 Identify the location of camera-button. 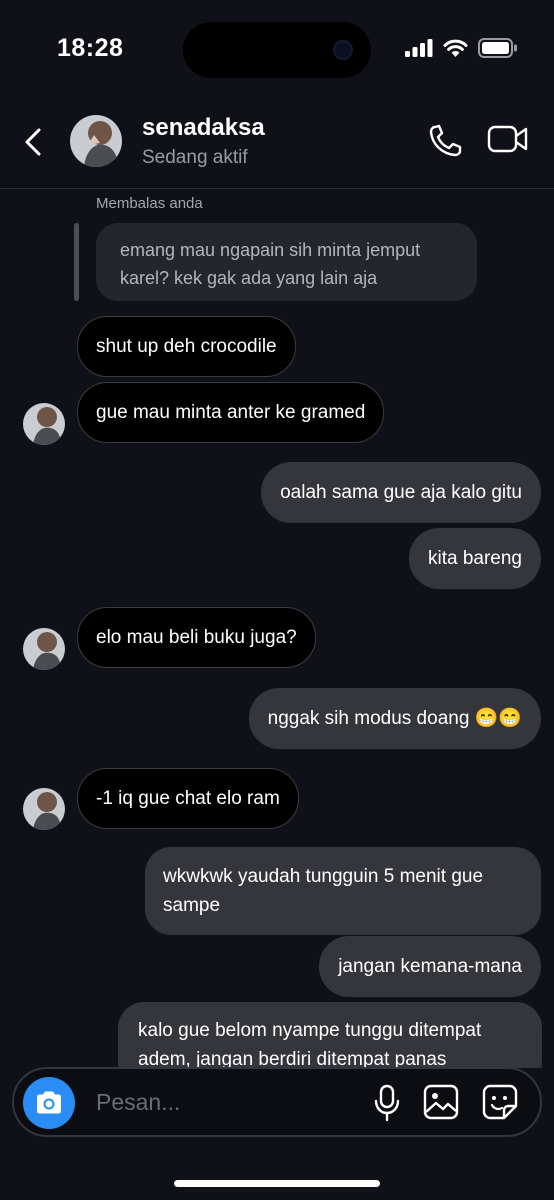
(49, 1103).